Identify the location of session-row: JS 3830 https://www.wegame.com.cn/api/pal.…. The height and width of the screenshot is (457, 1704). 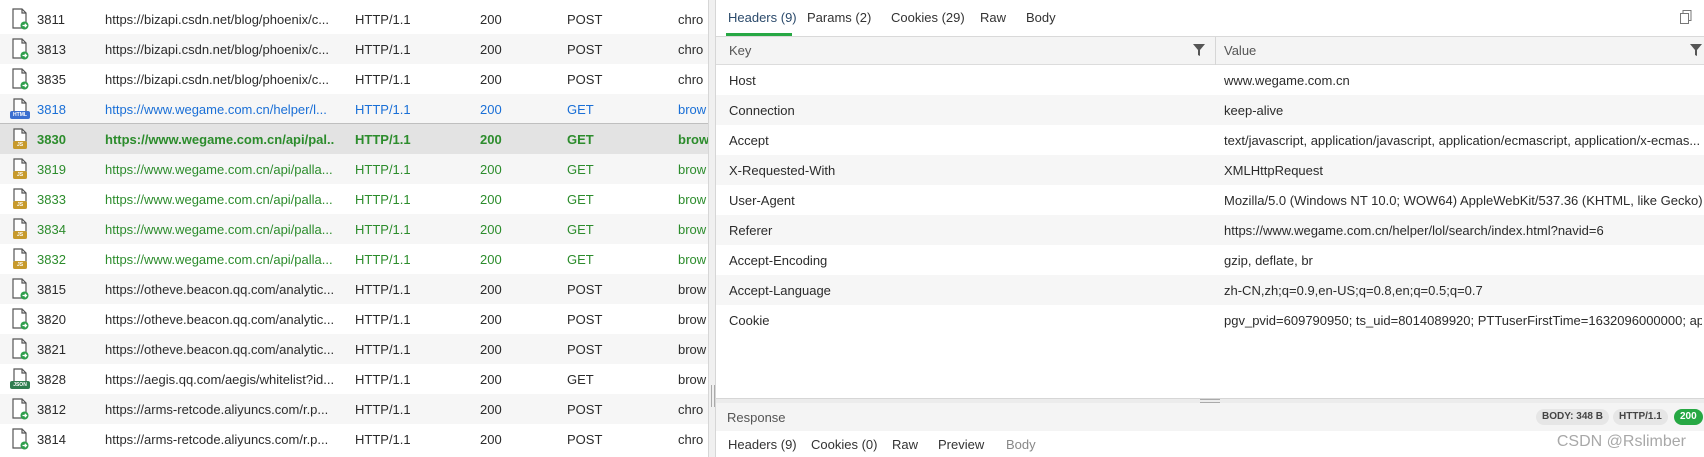
(354, 139).